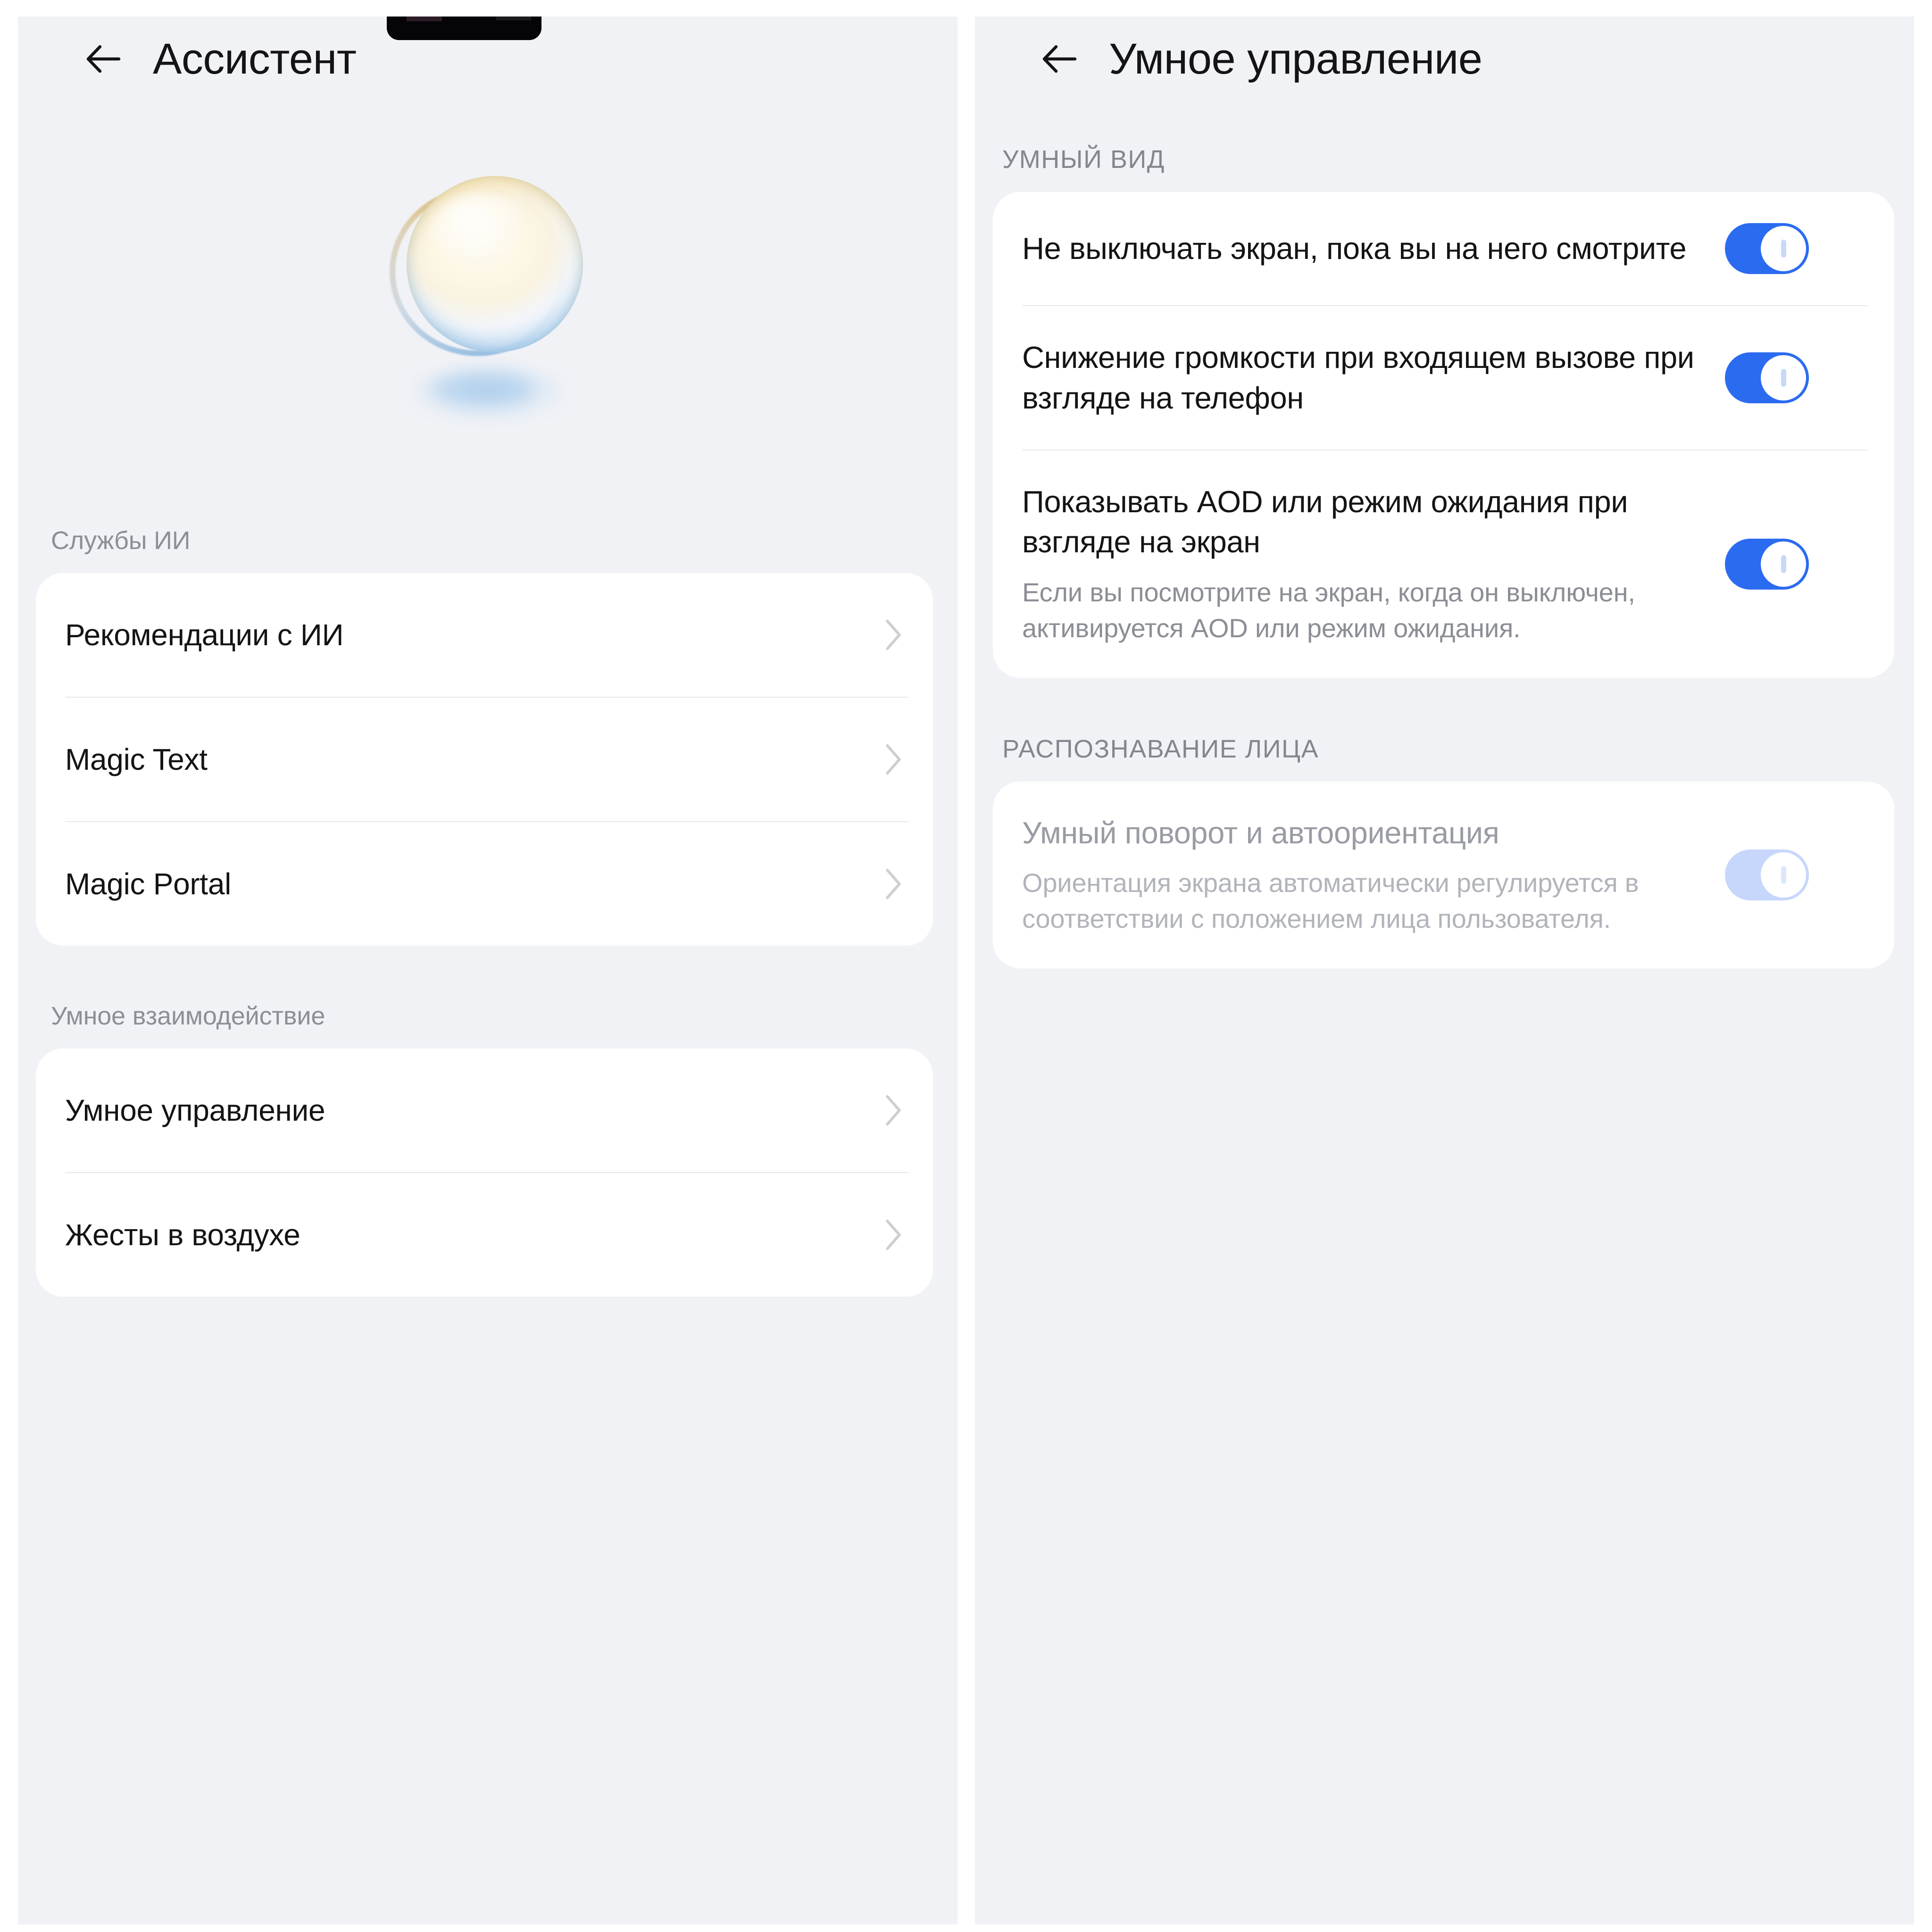 This screenshot has width=1932, height=1932. Describe the element at coordinates (148, 884) in the screenshot. I see `list-item-label: Magic Portal` at that location.